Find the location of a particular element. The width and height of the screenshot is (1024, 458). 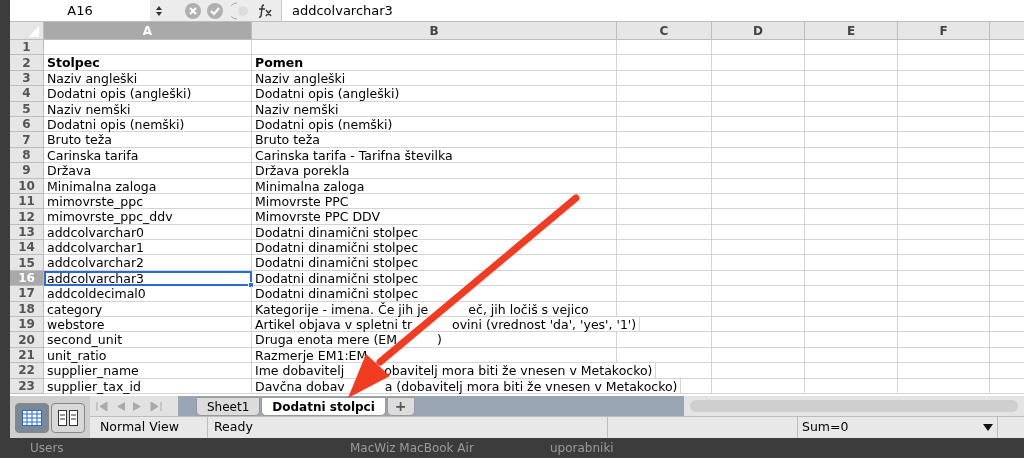

row-header: 9 is located at coordinates (27, 171).